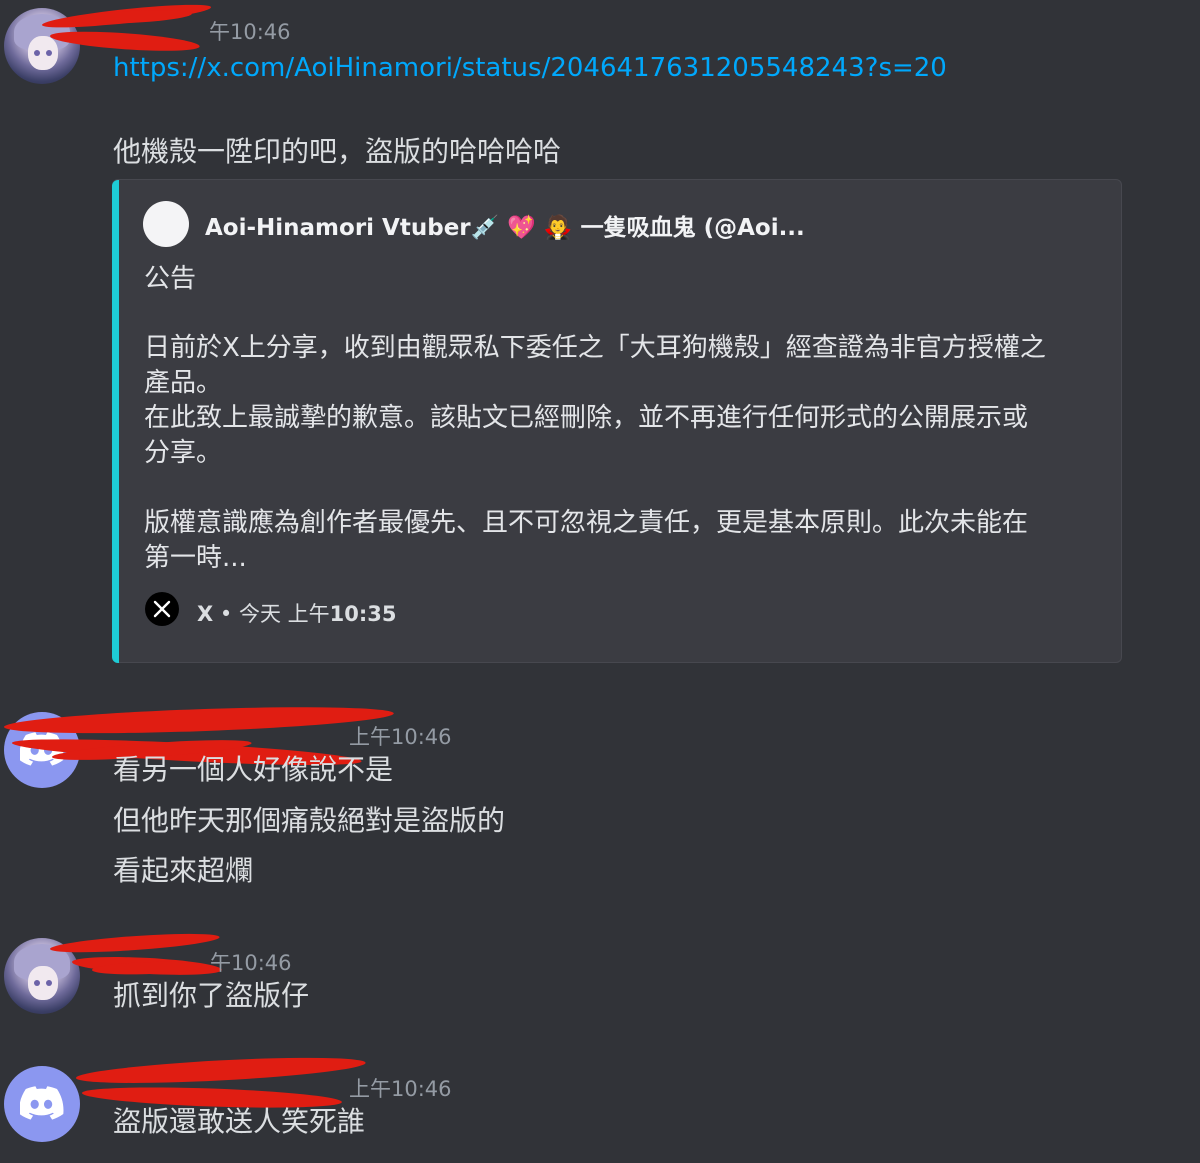 The image size is (1200, 1163). Describe the element at coordinates (600, 980) in the screenshot. I see `message-3: 午10:46 抓到你了盜版仔` at that location.